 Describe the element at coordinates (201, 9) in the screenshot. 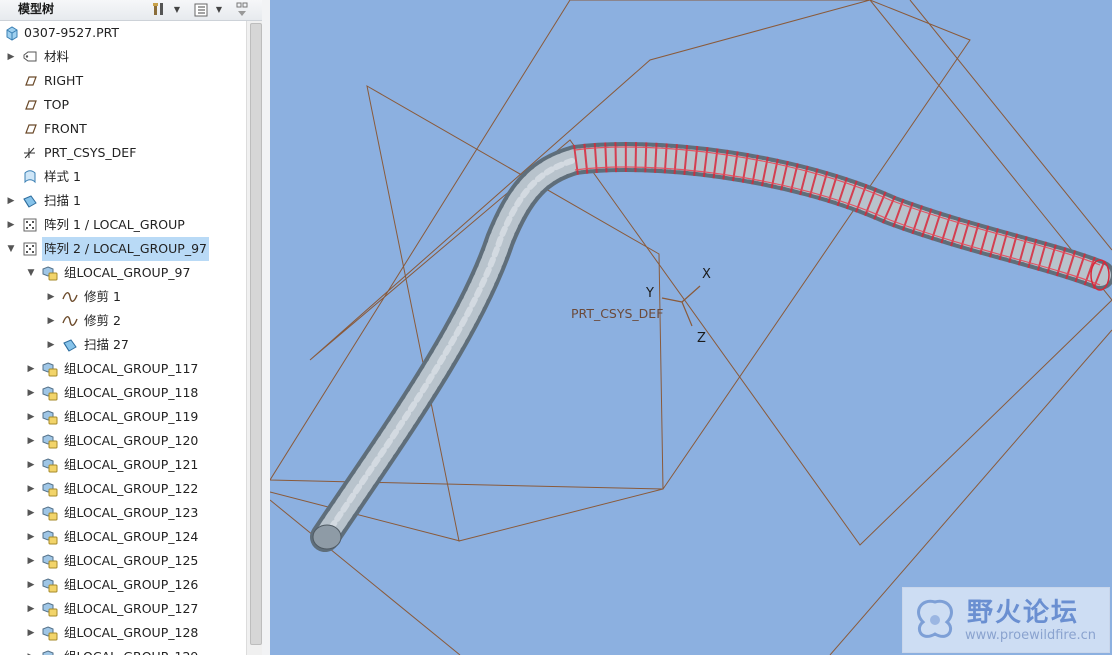

I see `show-list-icon` at that location.